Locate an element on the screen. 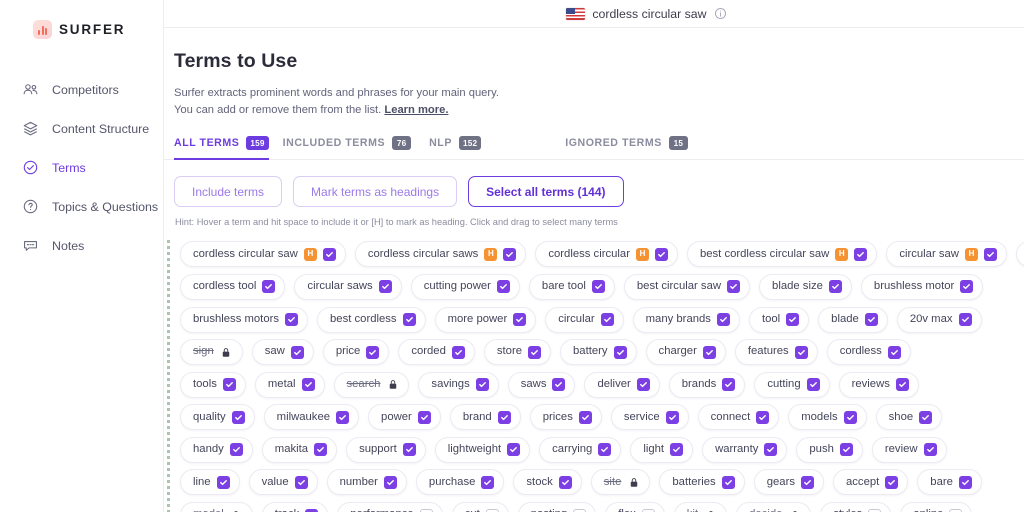 This screenshot has width=1024, height=512. term-chip: gears is located at coordinates (788, 482).